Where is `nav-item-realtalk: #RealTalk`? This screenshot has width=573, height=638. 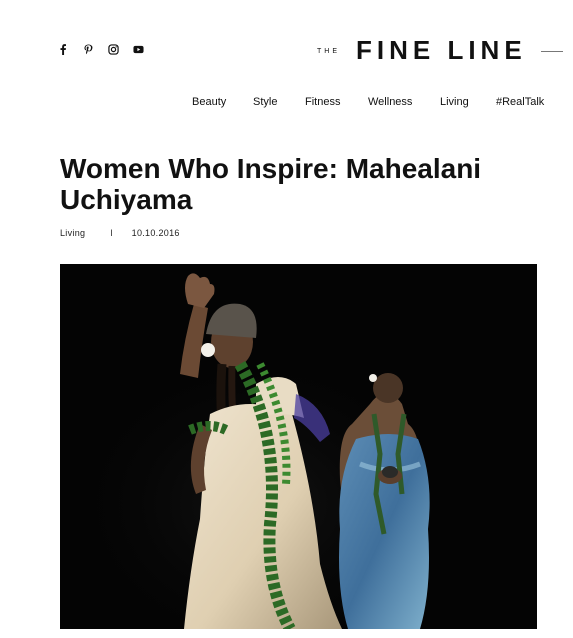 nav-item-realtalk: #RealTalk is located at coordinates (520, 102).